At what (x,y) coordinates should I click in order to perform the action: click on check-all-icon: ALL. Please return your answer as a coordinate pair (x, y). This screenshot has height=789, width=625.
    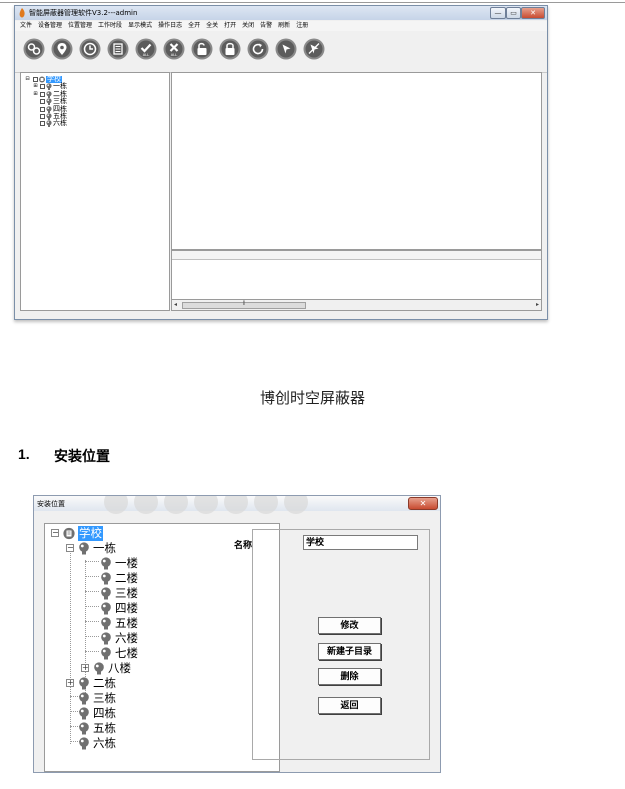
    Looking at the image, I should click on (146, 49).